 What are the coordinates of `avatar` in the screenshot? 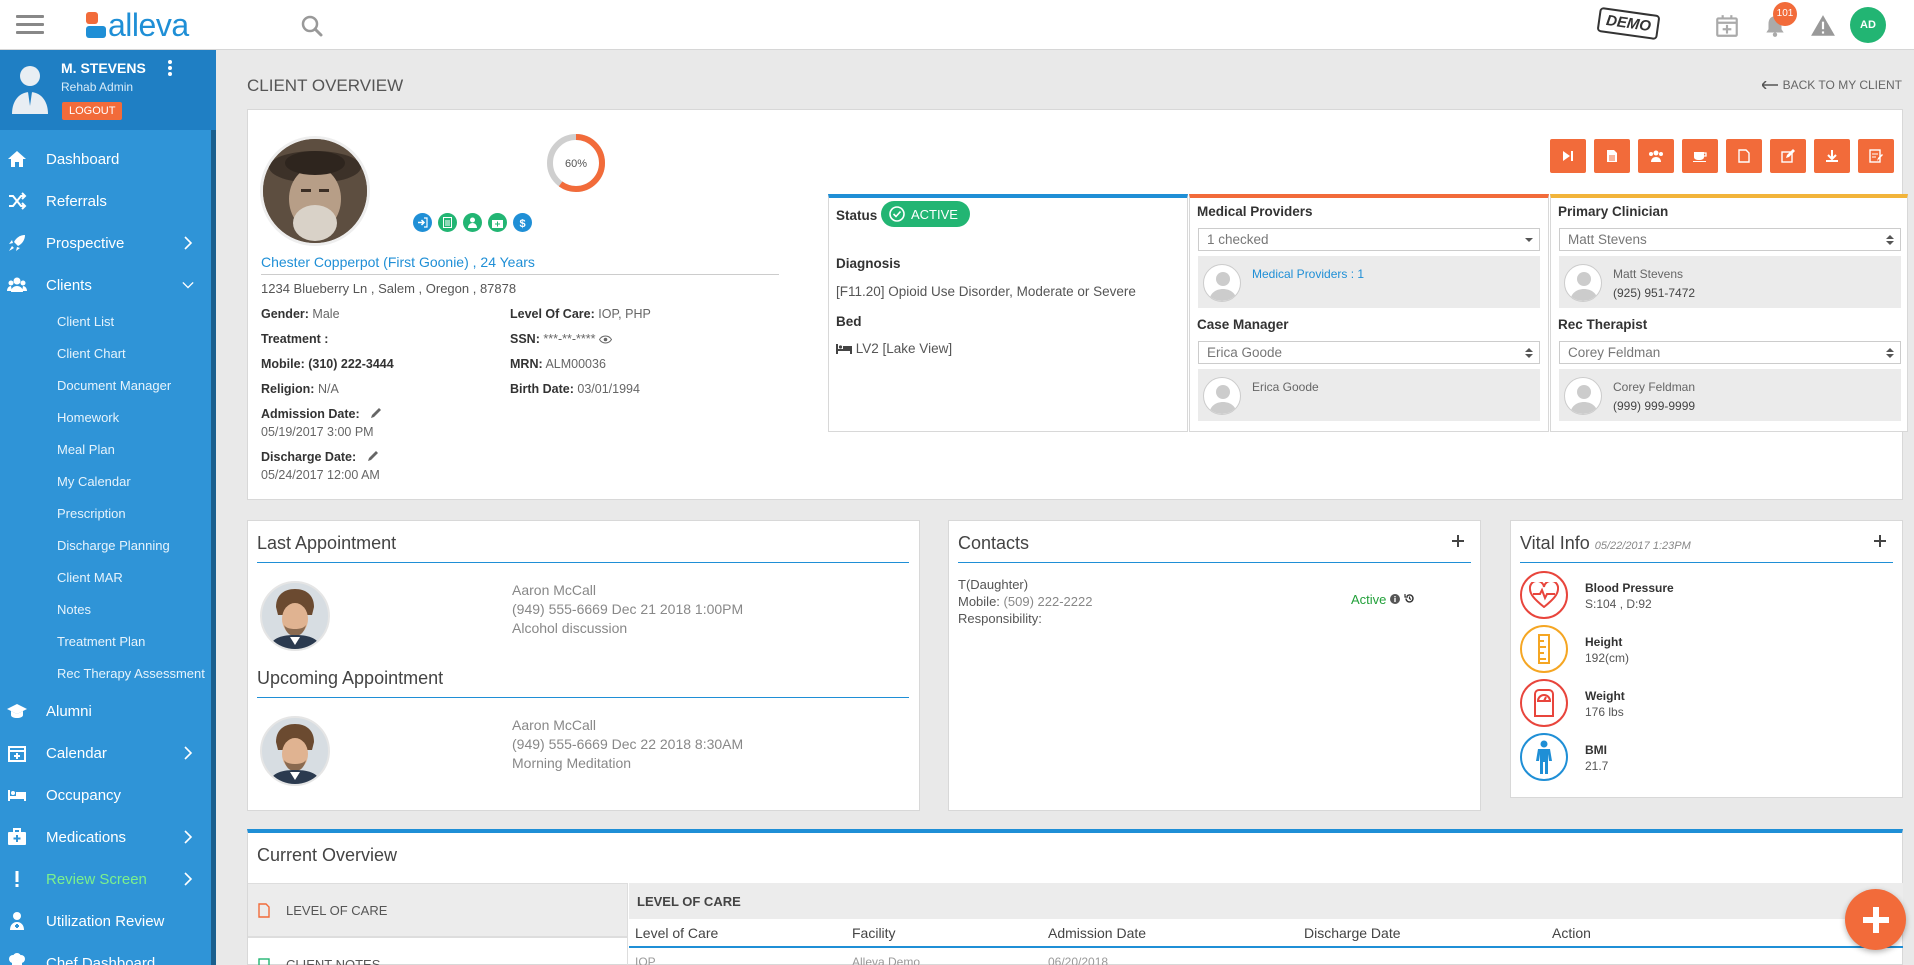 It's located at (1583, 396).